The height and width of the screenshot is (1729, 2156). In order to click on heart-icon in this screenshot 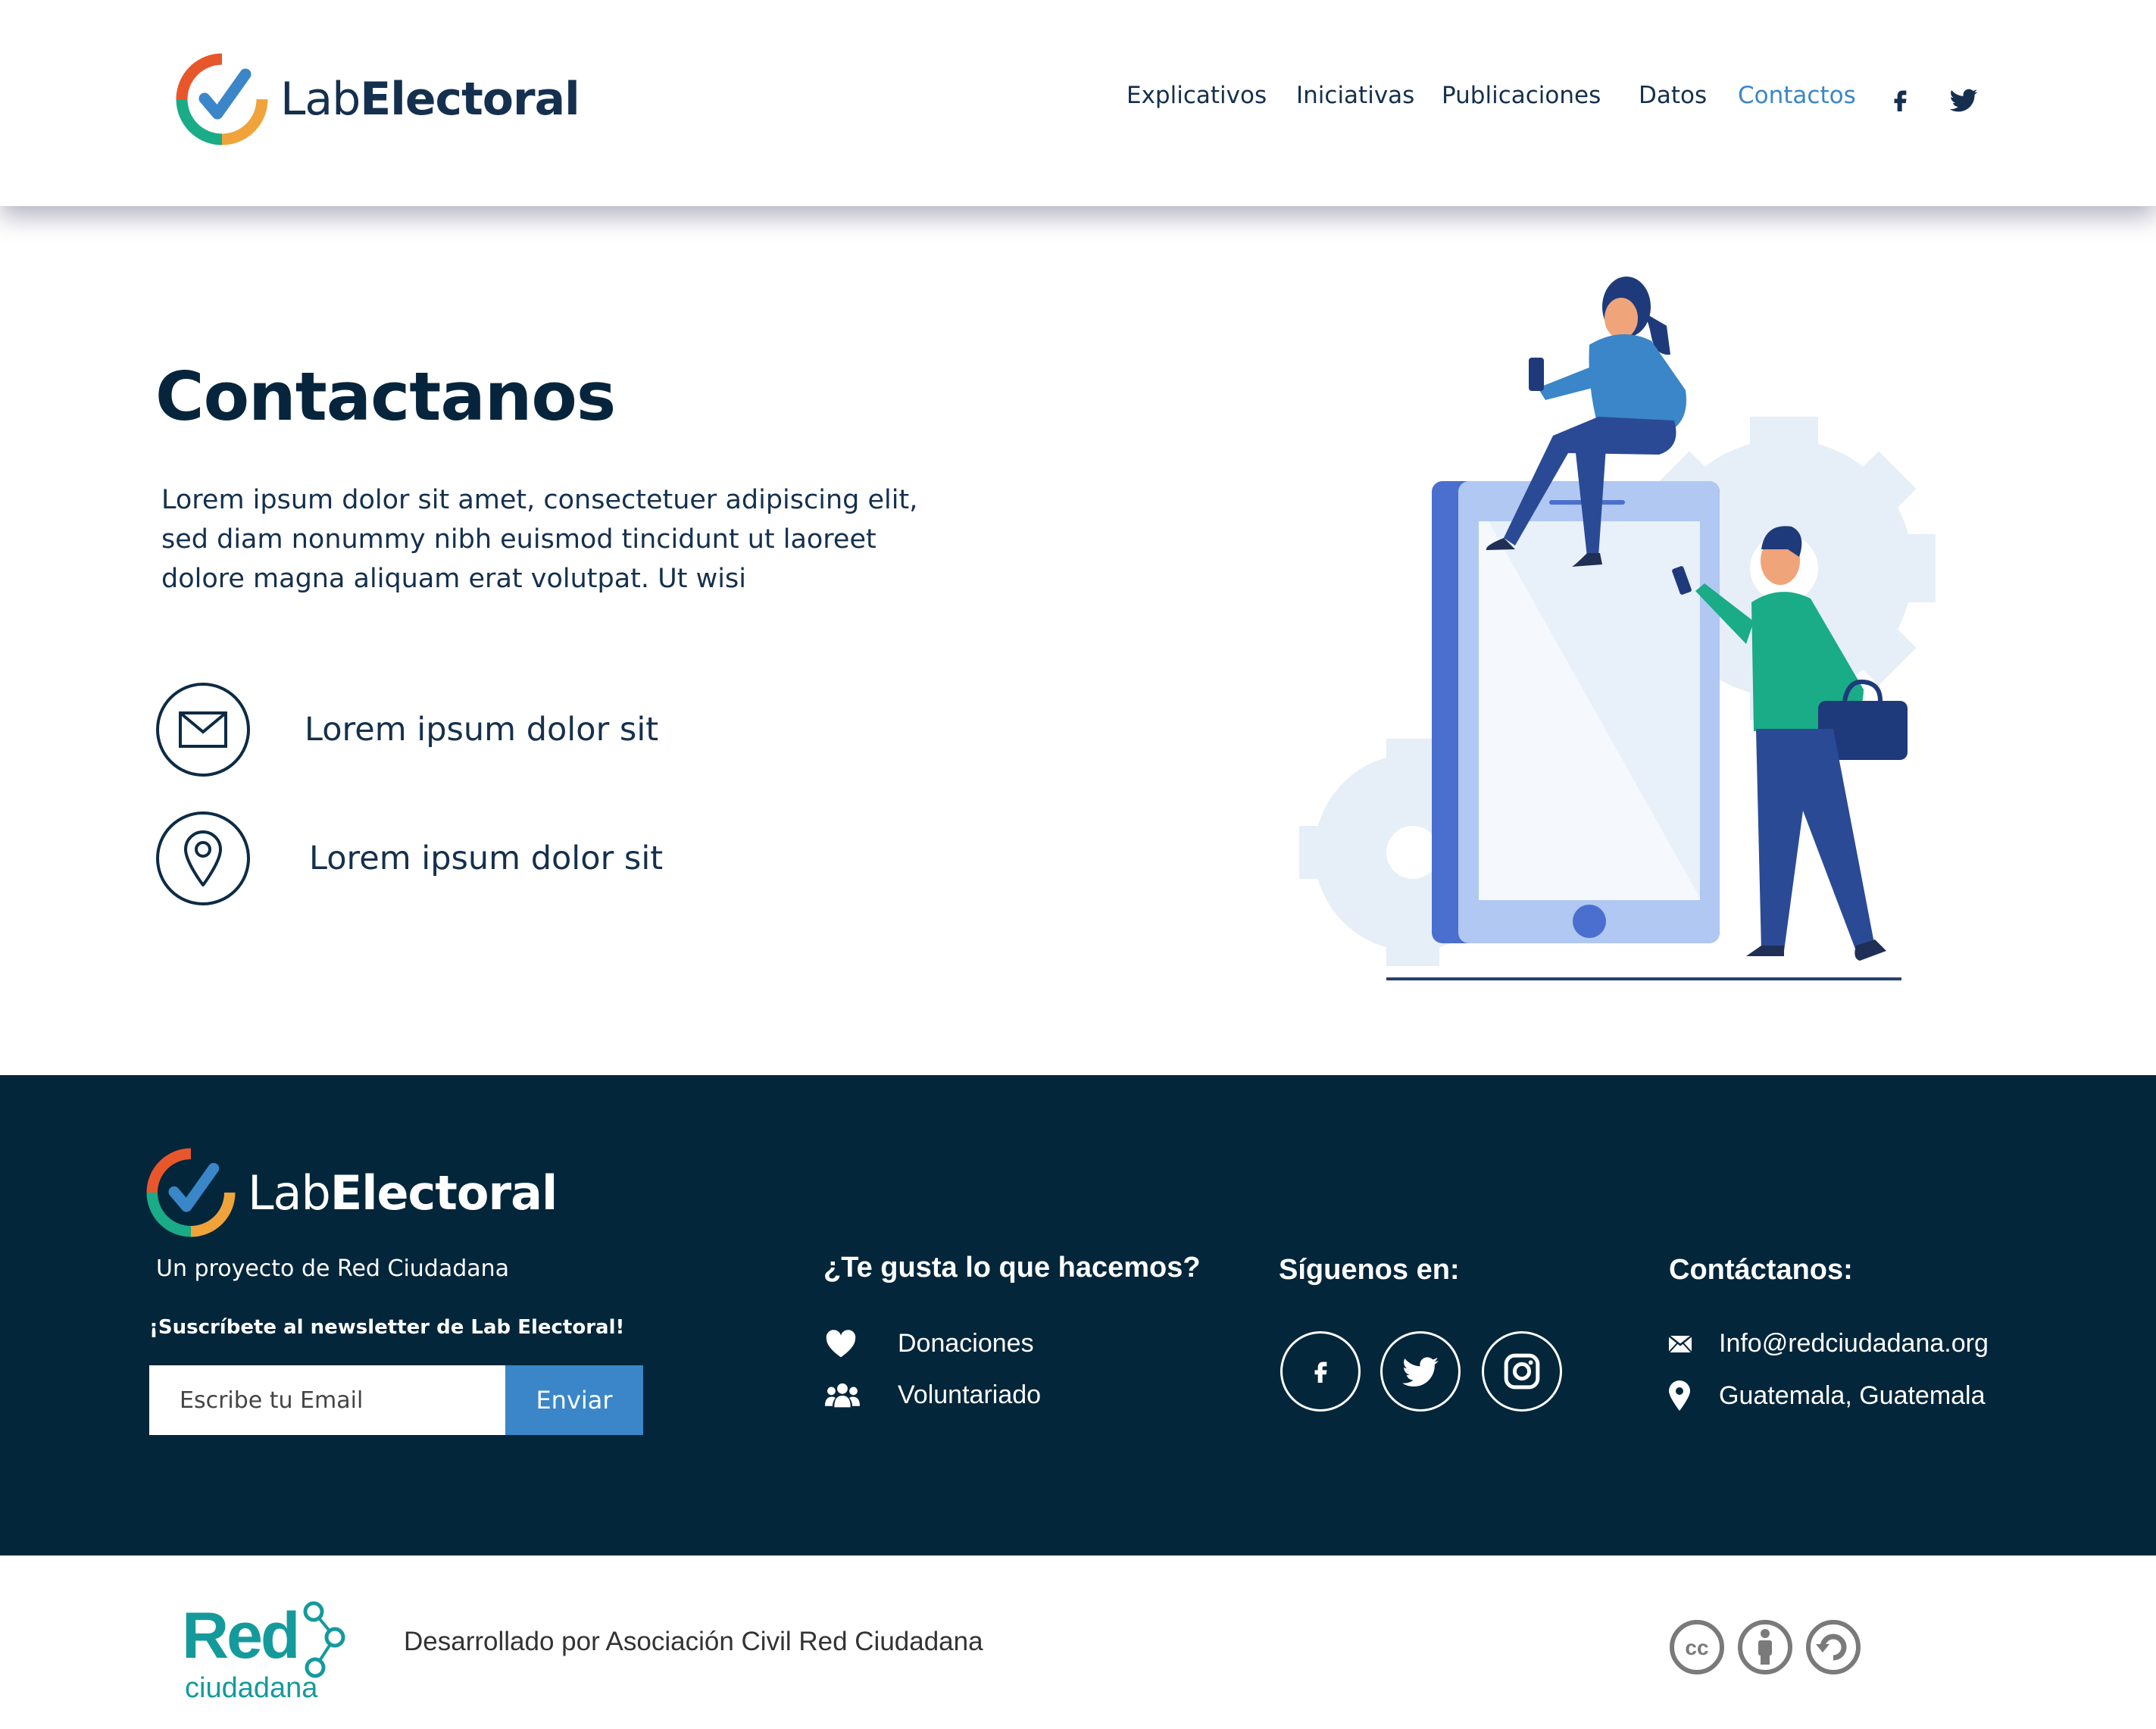, I will do `click(862, 1343)`.